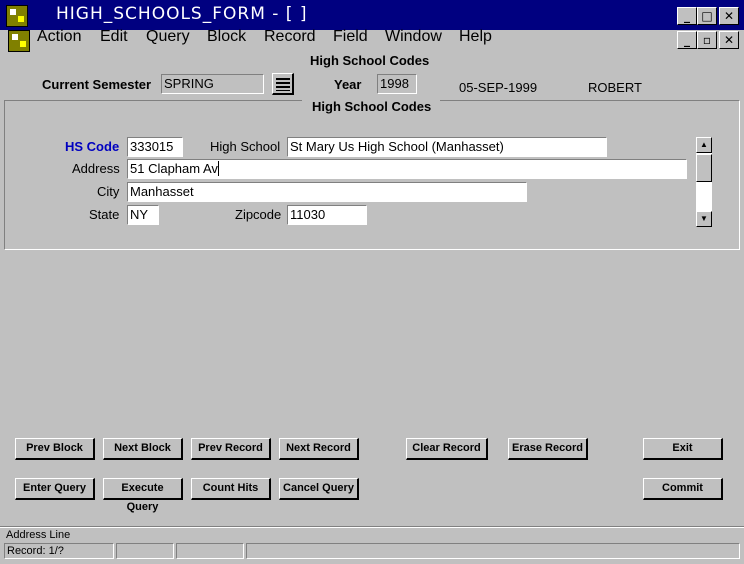 This screenshot has height=564, width=744. Describe the element at coordinates (707, 16) in the screenshot. I see `maximize-icon: □` at that location.